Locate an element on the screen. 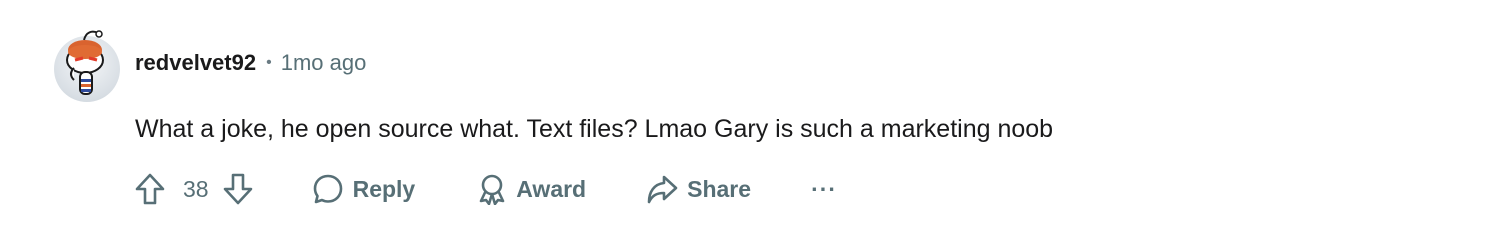 Image resolution: width=1492 pixels, height=244 pixels. speech-bubble-icon is located at coordinates (328, 189).